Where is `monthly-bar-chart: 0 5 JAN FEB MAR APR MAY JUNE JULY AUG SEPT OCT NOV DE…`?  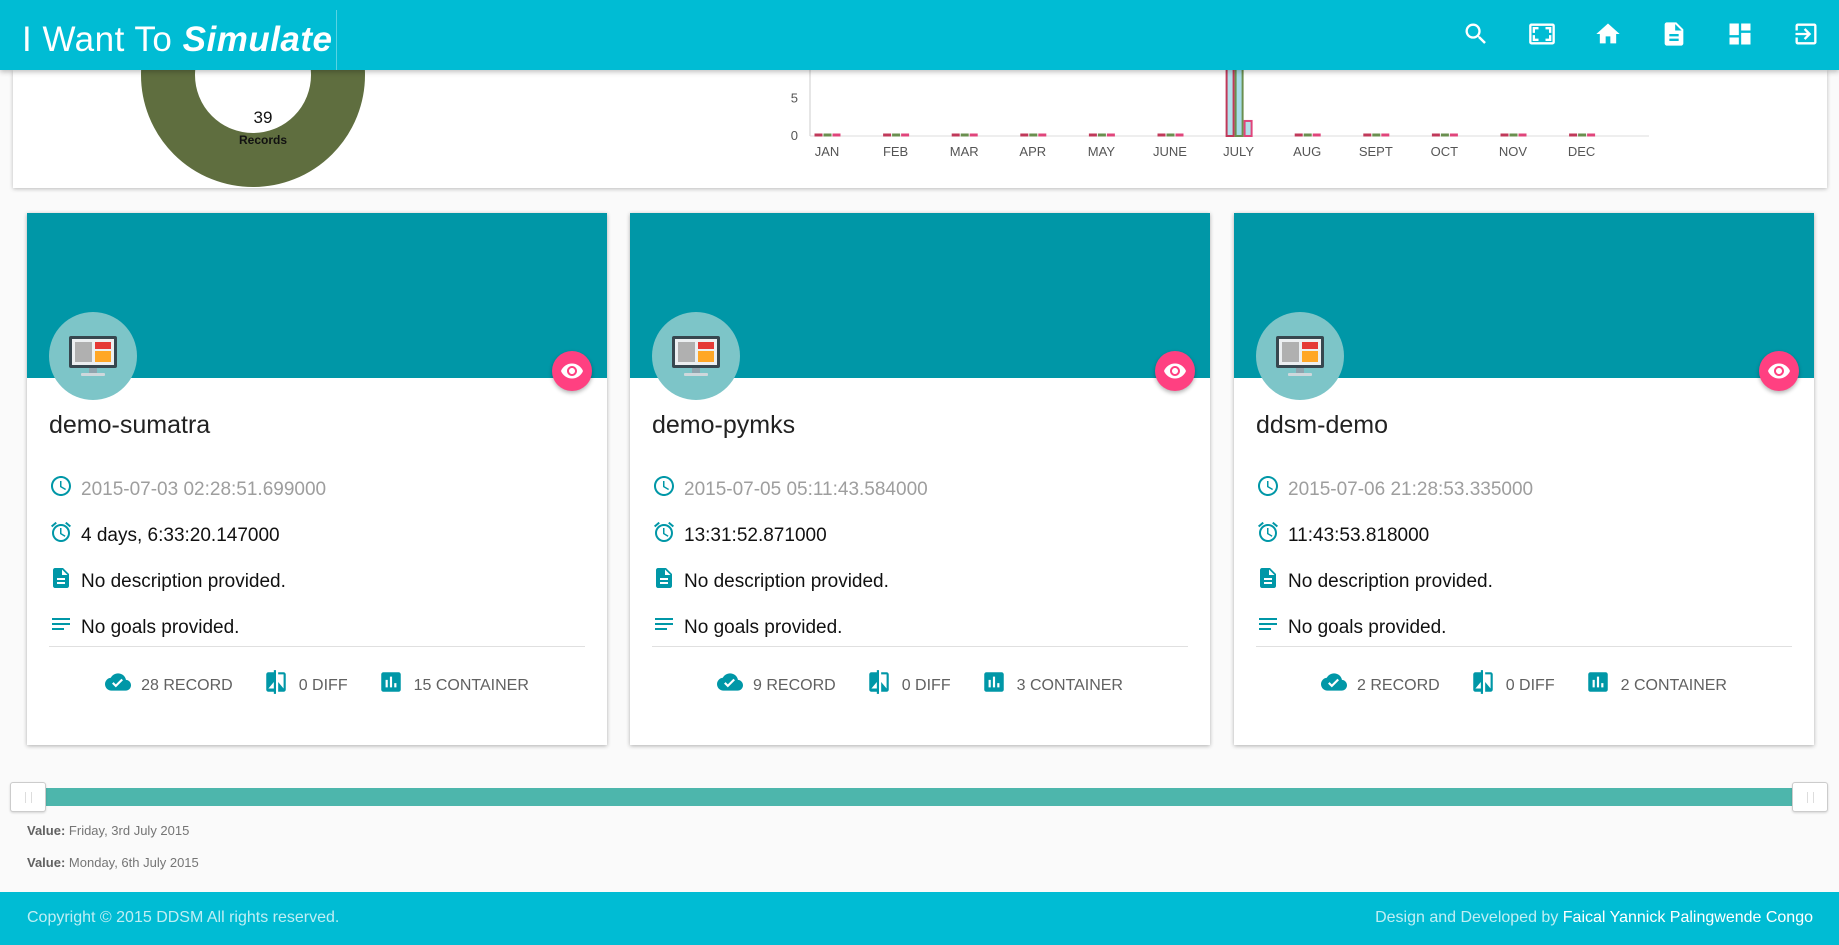 monthly-bar-chart: 0 5 JAN FEB MAR APR MAY JUNE JULY AUG SEPT OCT NOV DE… is located at coordinates (1220, 114).